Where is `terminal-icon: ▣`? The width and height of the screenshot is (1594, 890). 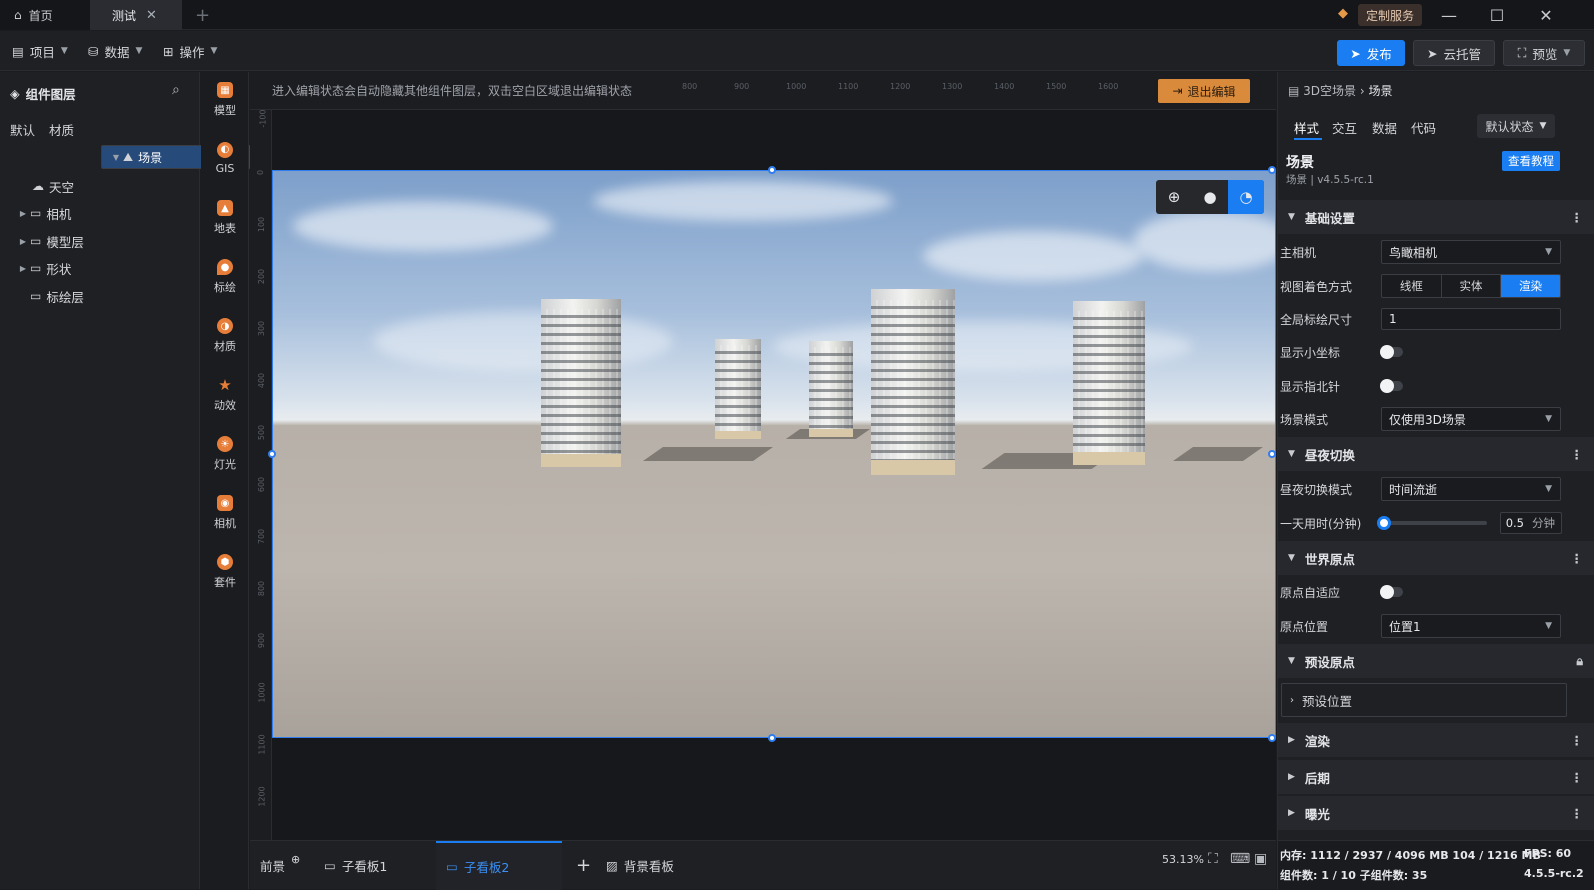
terminal-icon: ▣ is located at coordinates (1260, 859).